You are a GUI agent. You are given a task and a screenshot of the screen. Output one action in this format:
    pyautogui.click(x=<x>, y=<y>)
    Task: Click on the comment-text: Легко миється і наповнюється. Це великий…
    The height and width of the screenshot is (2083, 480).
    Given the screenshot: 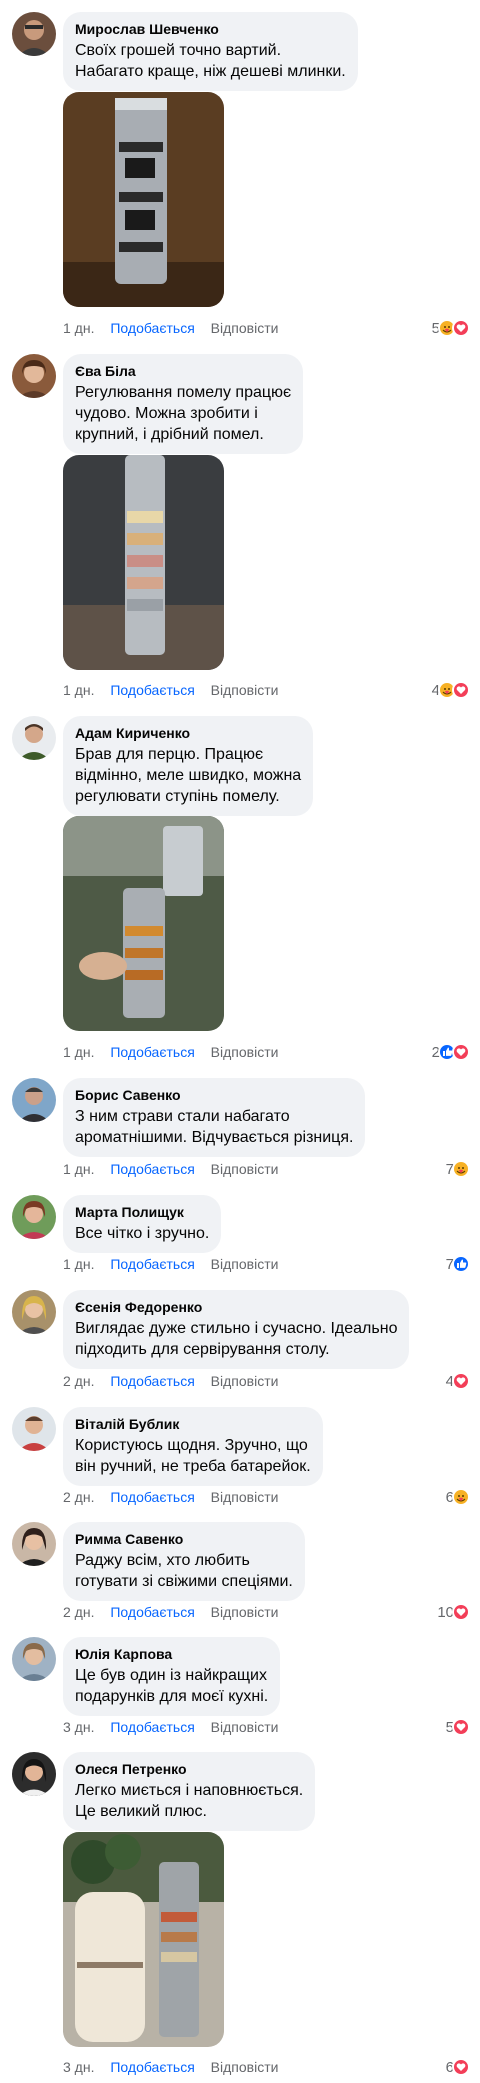 What is the action you would take?
    pyautogui.click(x=189, y=1801)
    